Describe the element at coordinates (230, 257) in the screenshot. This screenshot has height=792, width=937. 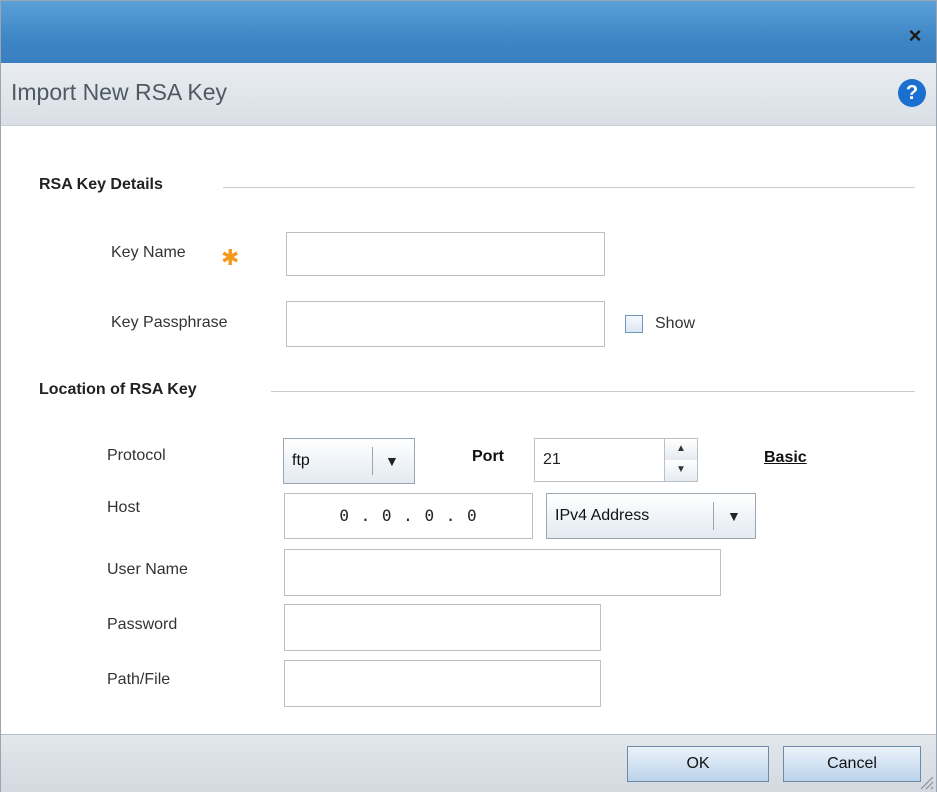
I see `required-star-icon: ✱` at that location.